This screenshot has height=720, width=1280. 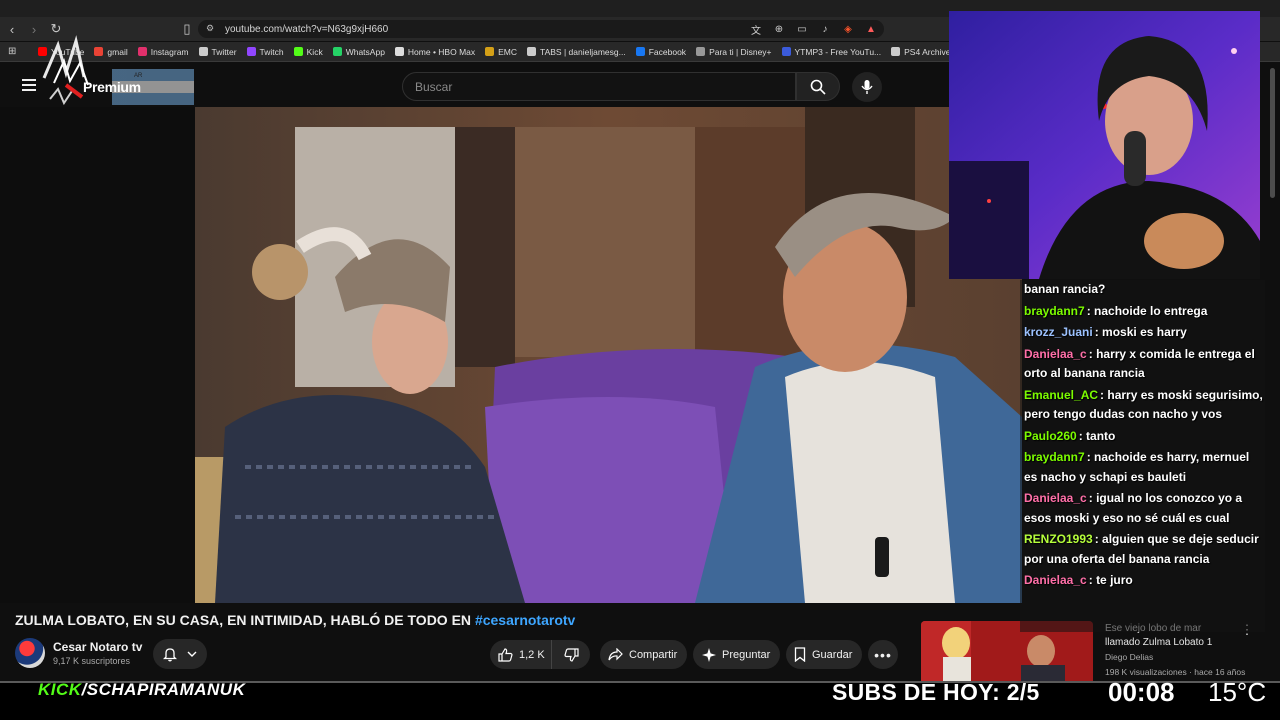 What do you see at coordinates (1144, 437) in the screenshot?
I see `chat-message: Paulo260: tanto` at bounding box center [1144, 437].